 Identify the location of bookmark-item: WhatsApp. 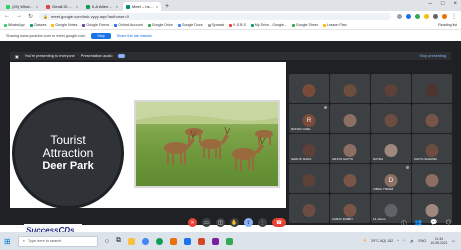
(14, 25).